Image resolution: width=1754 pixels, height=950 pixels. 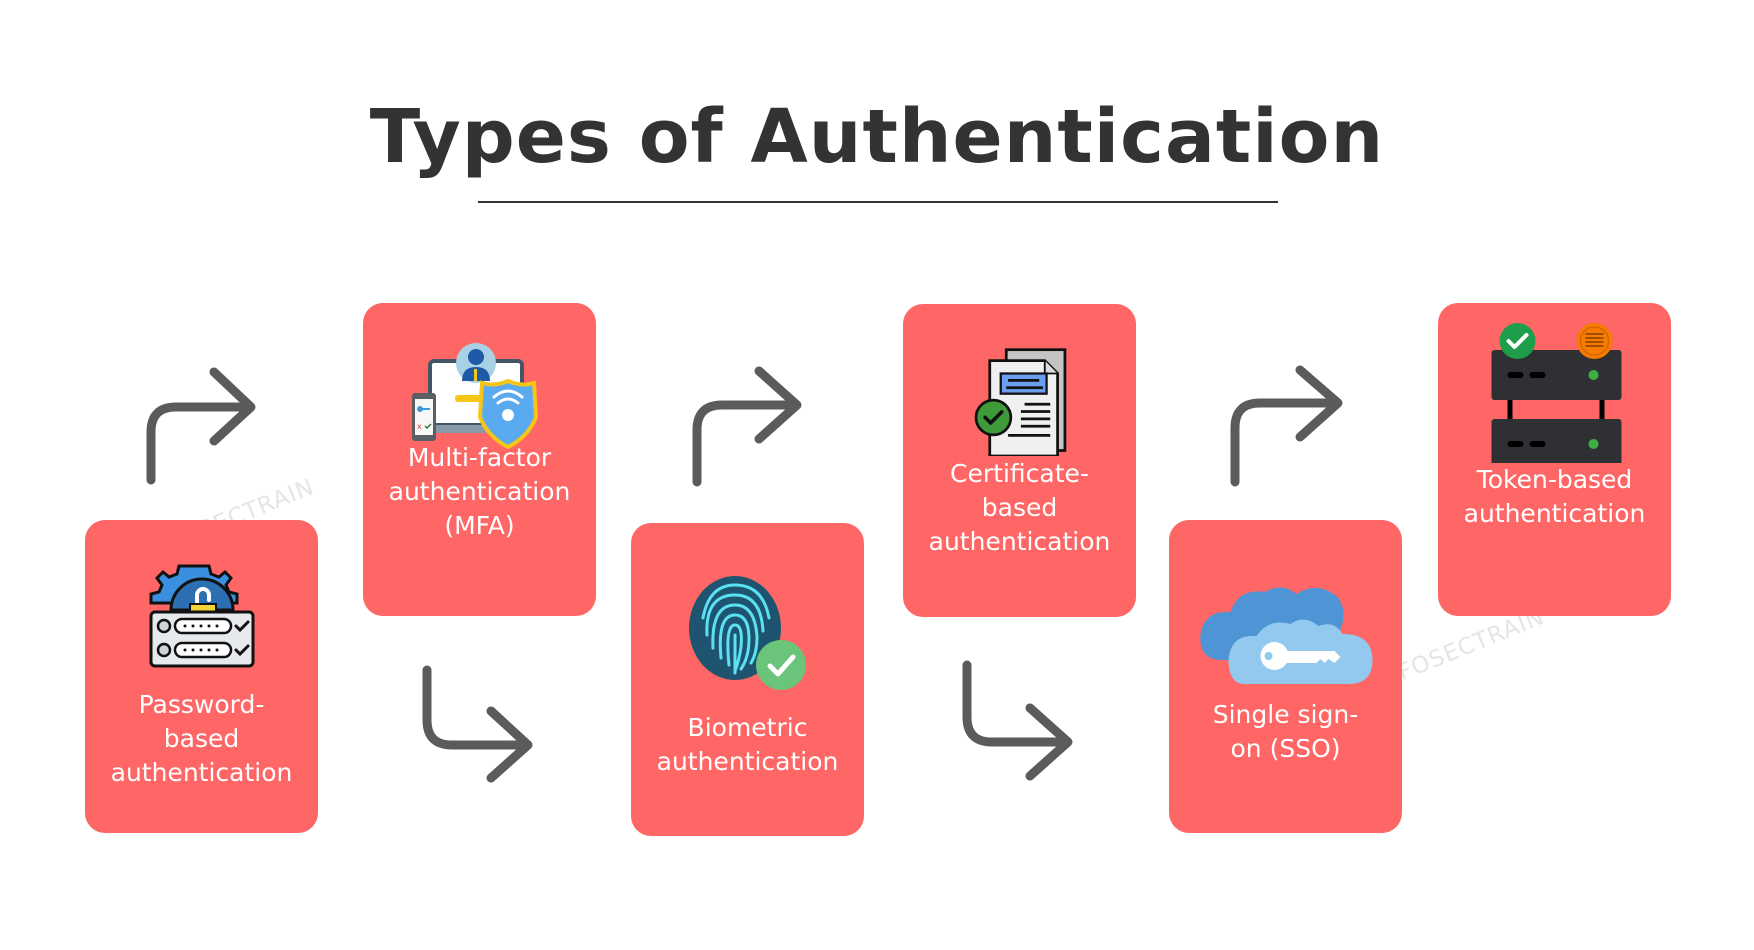 I want to click on card-label: Token-based authentication, so click(x=1554, y=496).